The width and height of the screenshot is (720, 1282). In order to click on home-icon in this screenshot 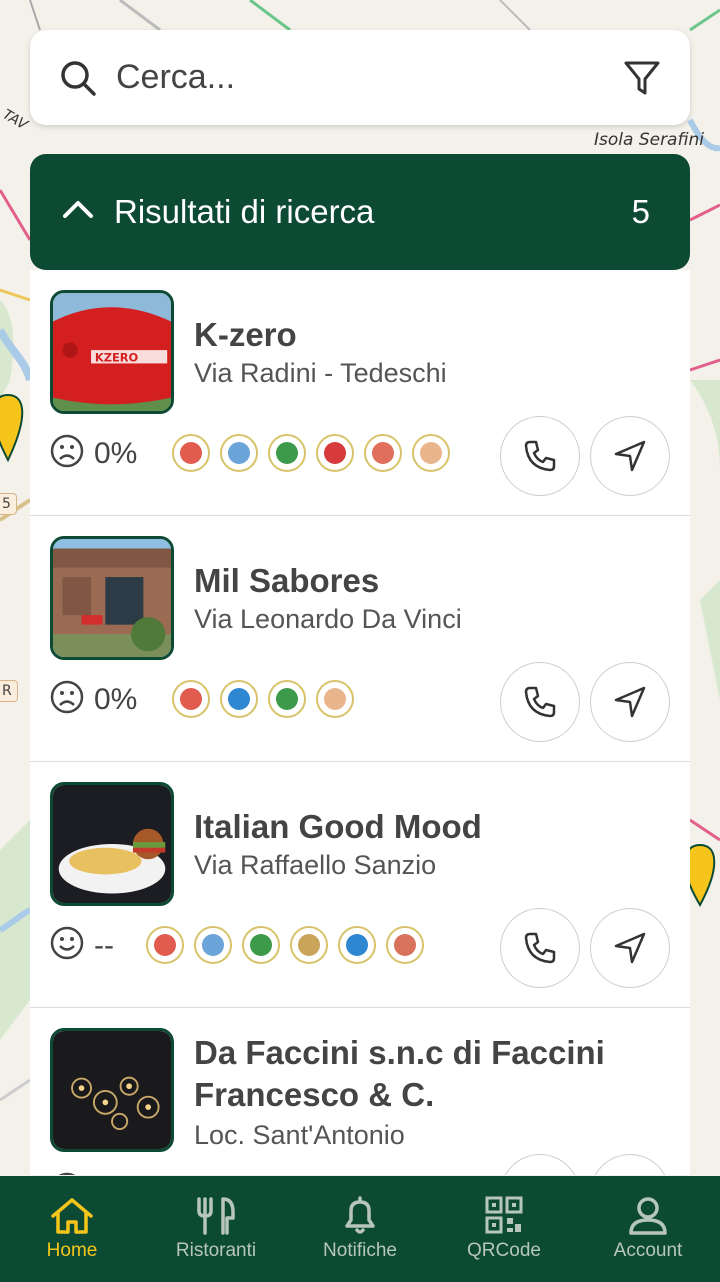, I will do `click(72, 1216)`.